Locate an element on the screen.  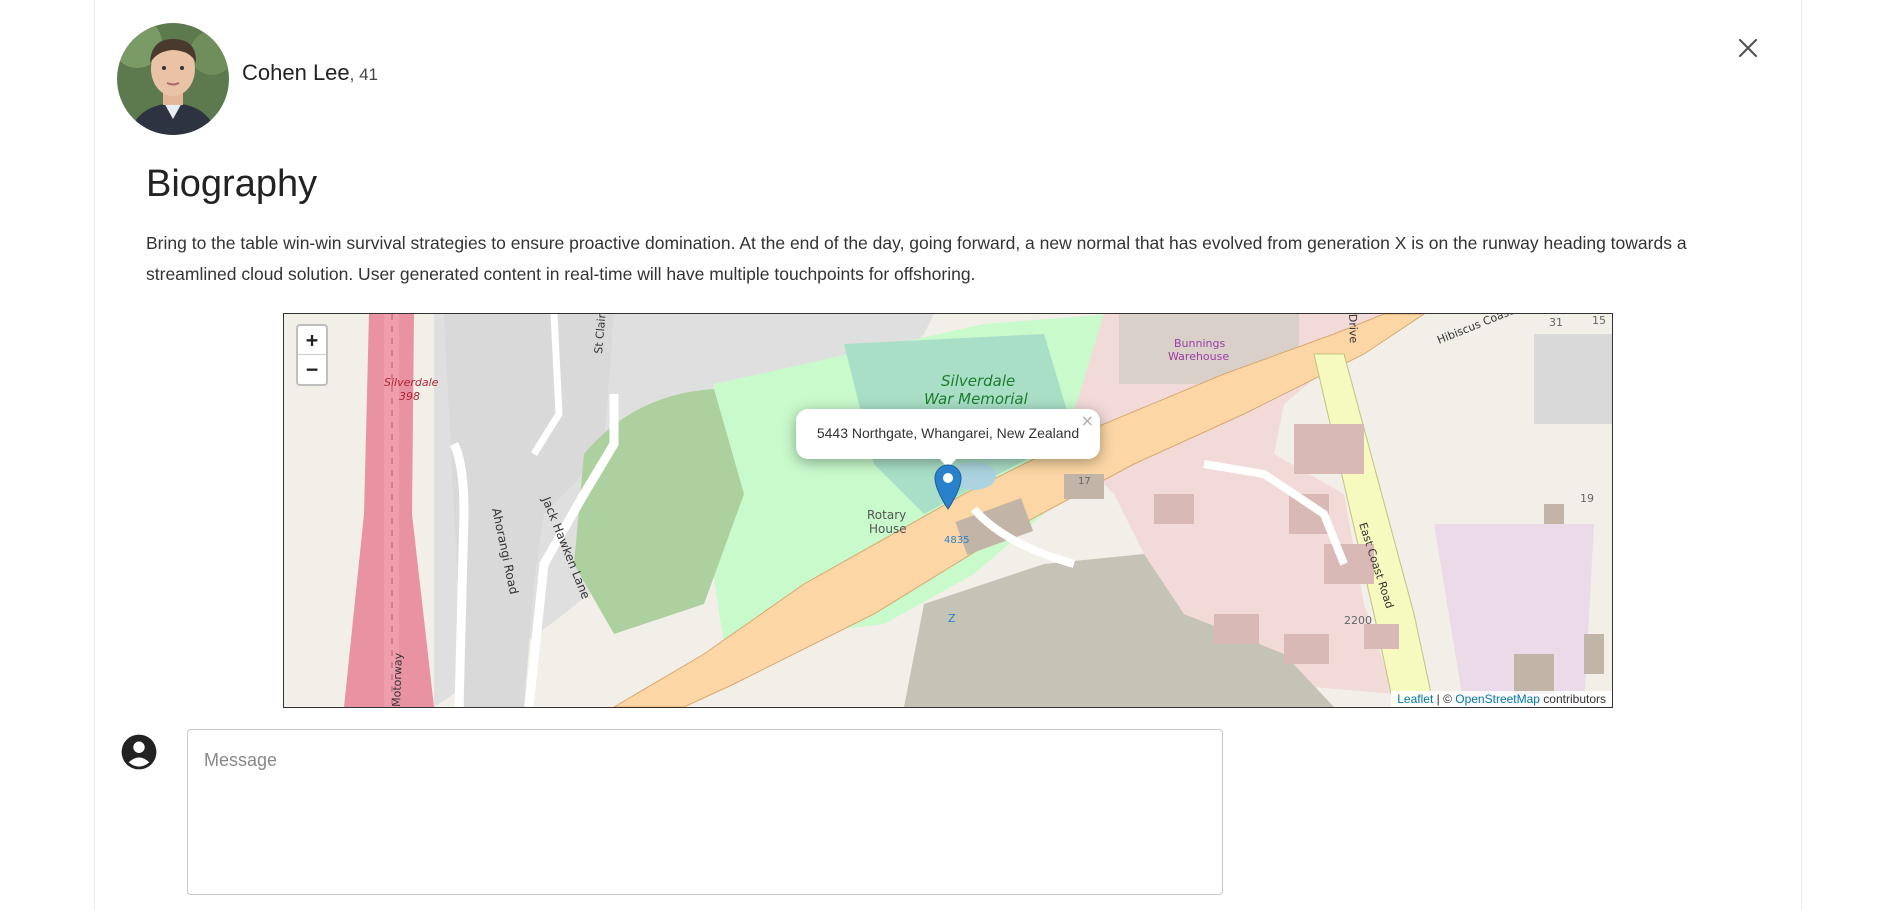
zoom-control: + − is located at coordinates (312, 355).